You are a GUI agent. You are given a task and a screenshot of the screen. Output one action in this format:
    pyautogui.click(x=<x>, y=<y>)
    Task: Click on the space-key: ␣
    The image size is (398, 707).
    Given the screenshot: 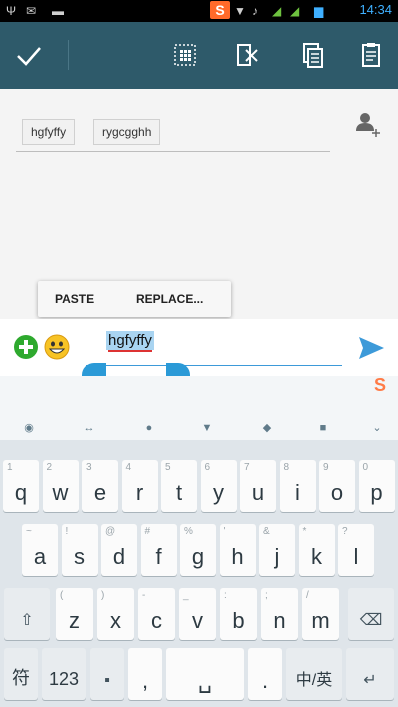 What is the action you would take?
    pyautogui.click(x=205, y=674)
    